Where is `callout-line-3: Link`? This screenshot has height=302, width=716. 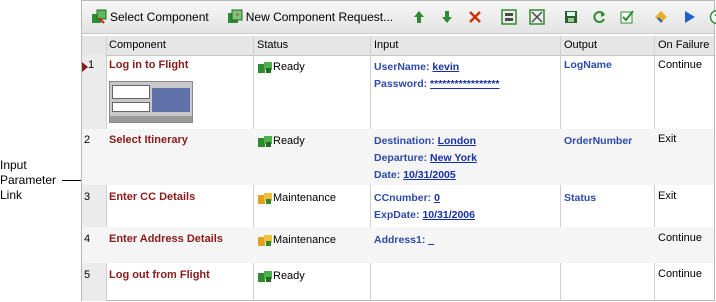 callout-line-3: Link is located at coordinates (11, 195).